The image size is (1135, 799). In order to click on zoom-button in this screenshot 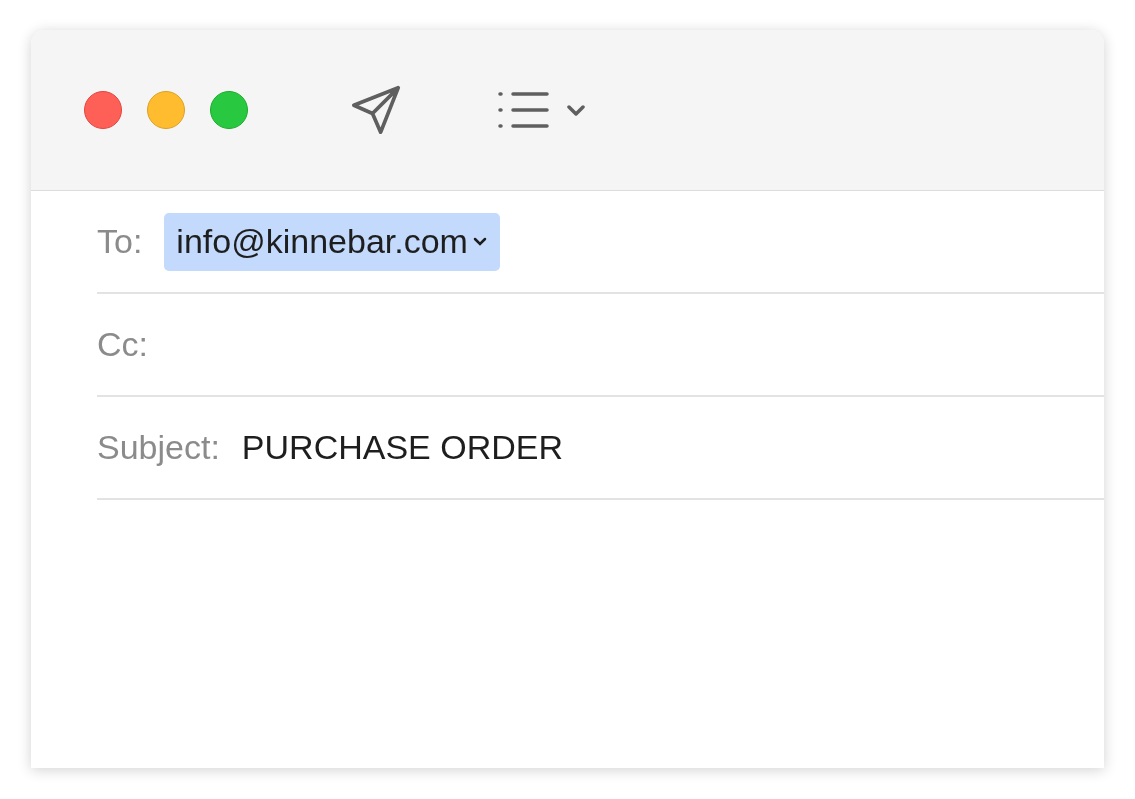, I will do `click(229, 110)`.